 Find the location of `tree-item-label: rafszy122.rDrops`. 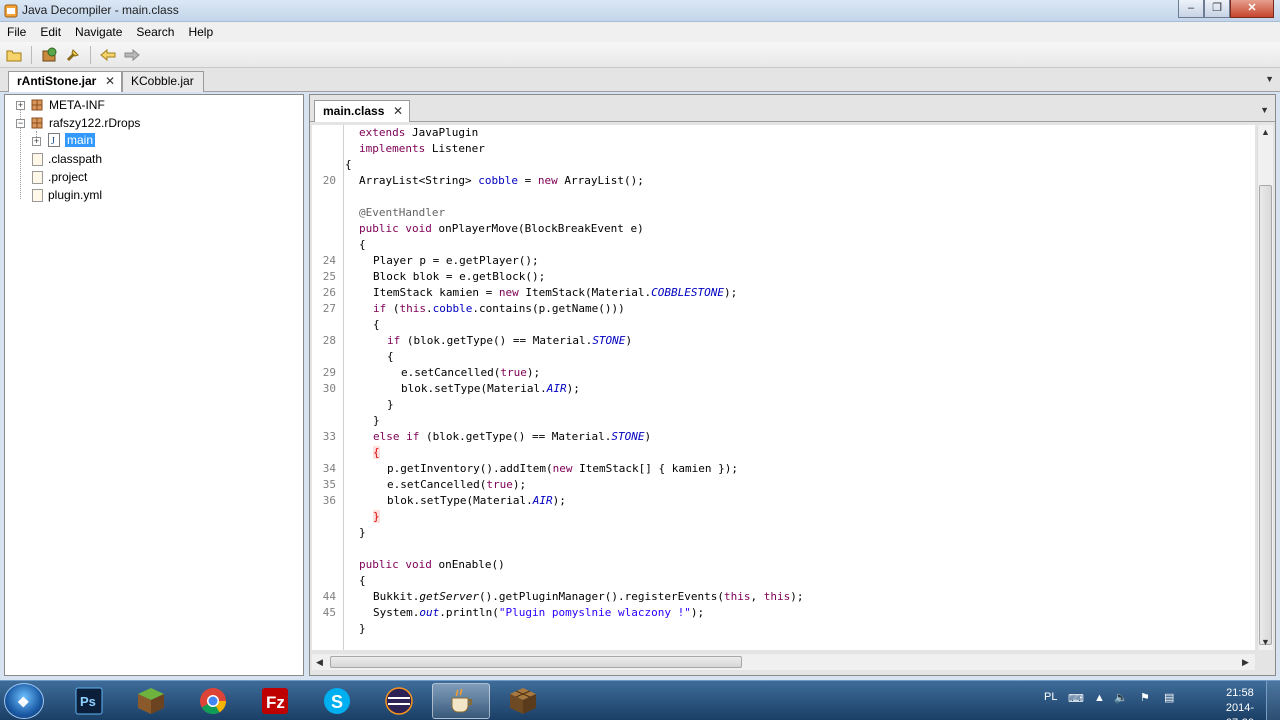

tree-item-label: rafszy122.rDrops is located at coordinates (95, 123).